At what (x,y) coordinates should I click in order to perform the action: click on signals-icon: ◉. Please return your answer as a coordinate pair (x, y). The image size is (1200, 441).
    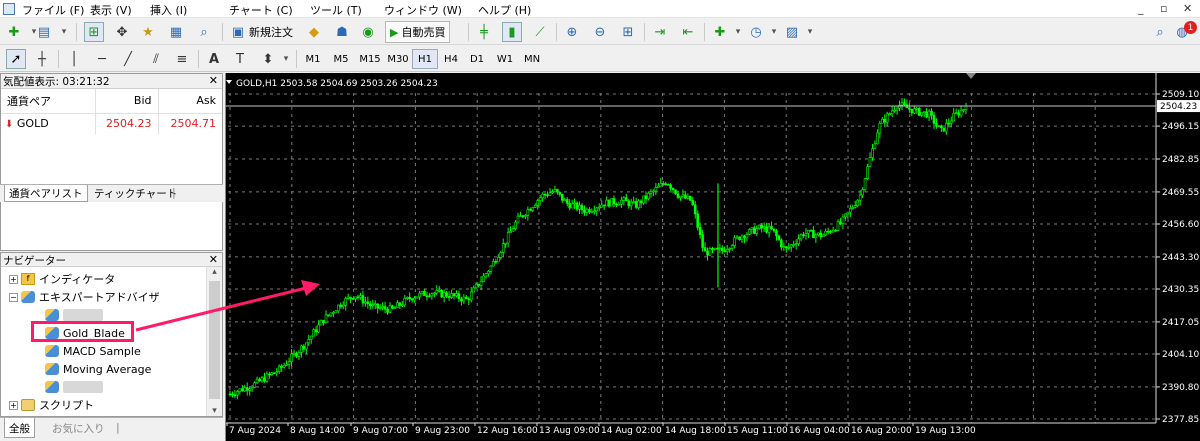
    Looking at the image, I should click on (368, 32).